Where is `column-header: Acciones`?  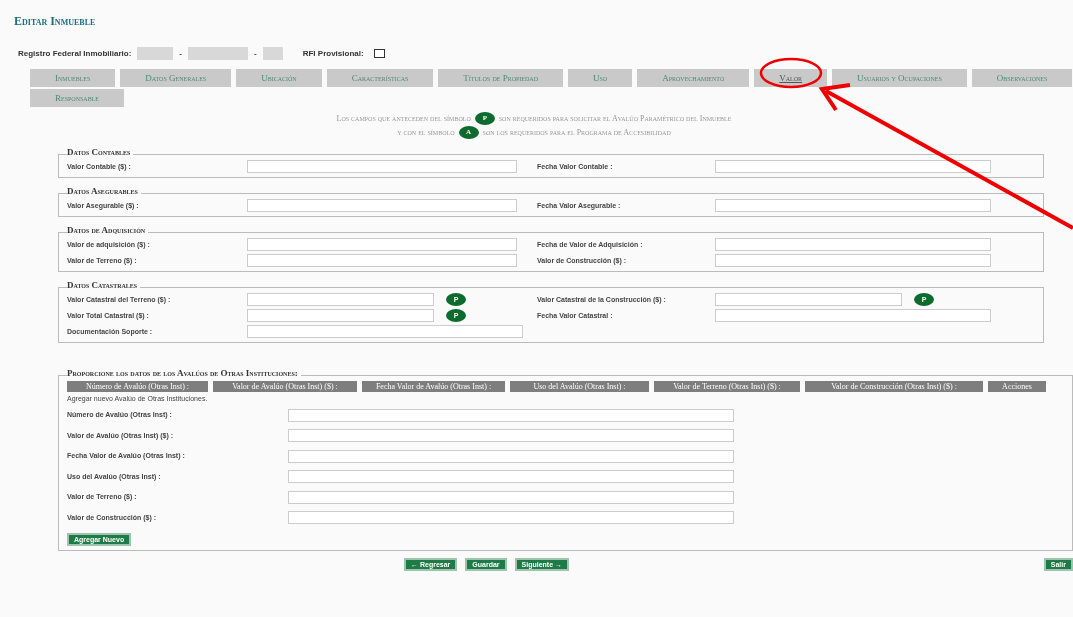
column-header: Acciones is located at coordinates (1017, 386).